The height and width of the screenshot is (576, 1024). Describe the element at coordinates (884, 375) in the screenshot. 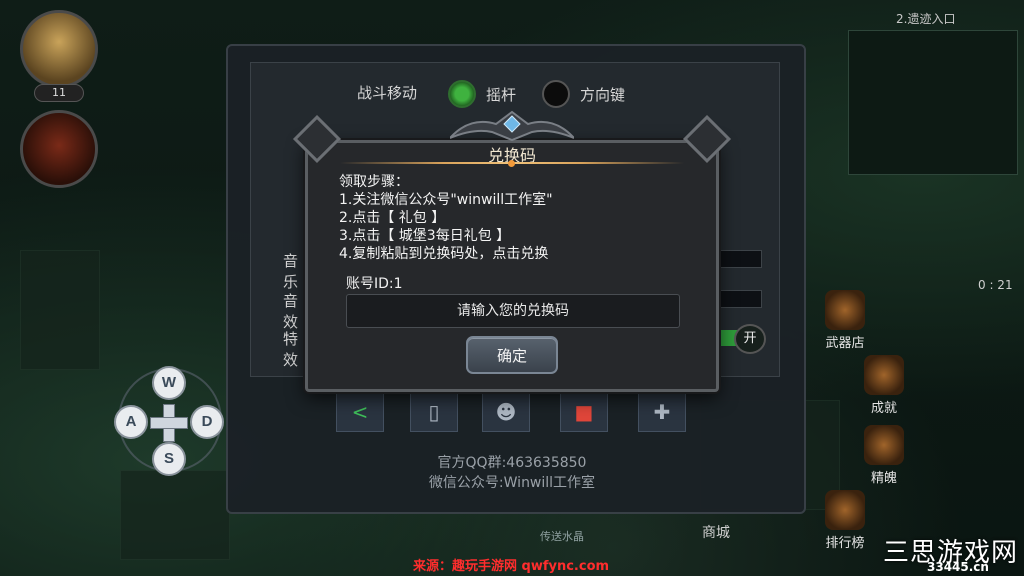

I see `achievement-icon` at that location.